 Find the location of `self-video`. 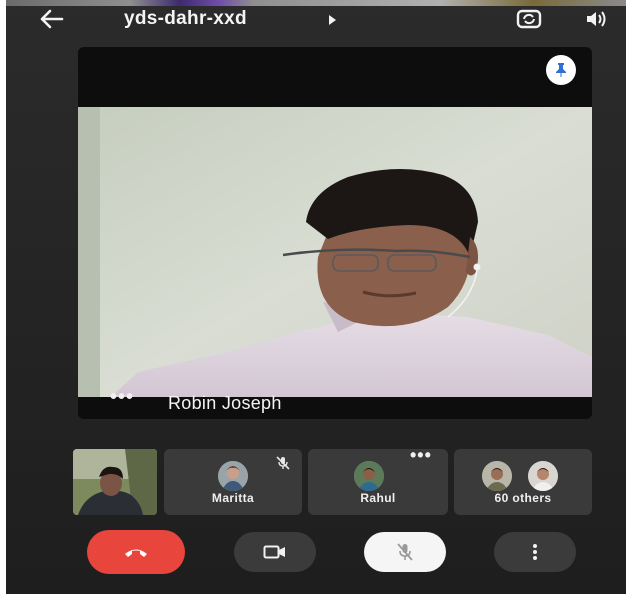

self-video is located at coordinates (115, 482).